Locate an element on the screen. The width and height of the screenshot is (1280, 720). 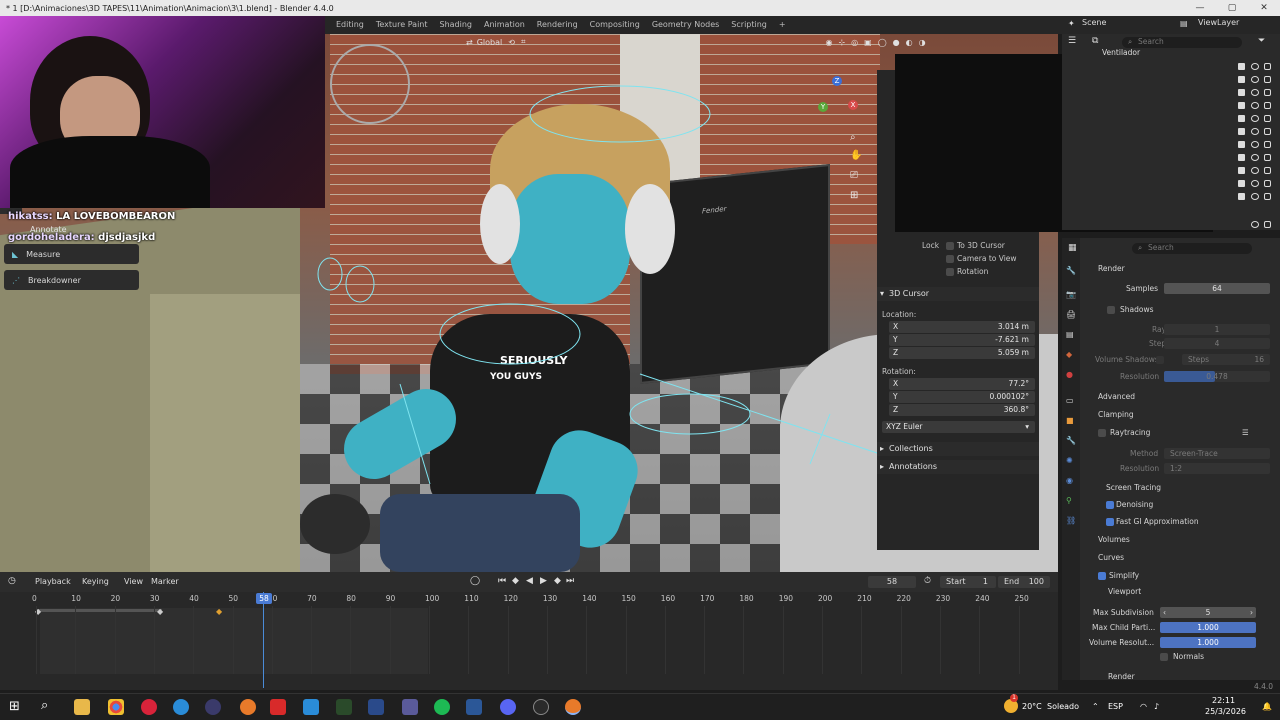
volumes-panel-header: Volumes is located at coordinates (1174, 540).